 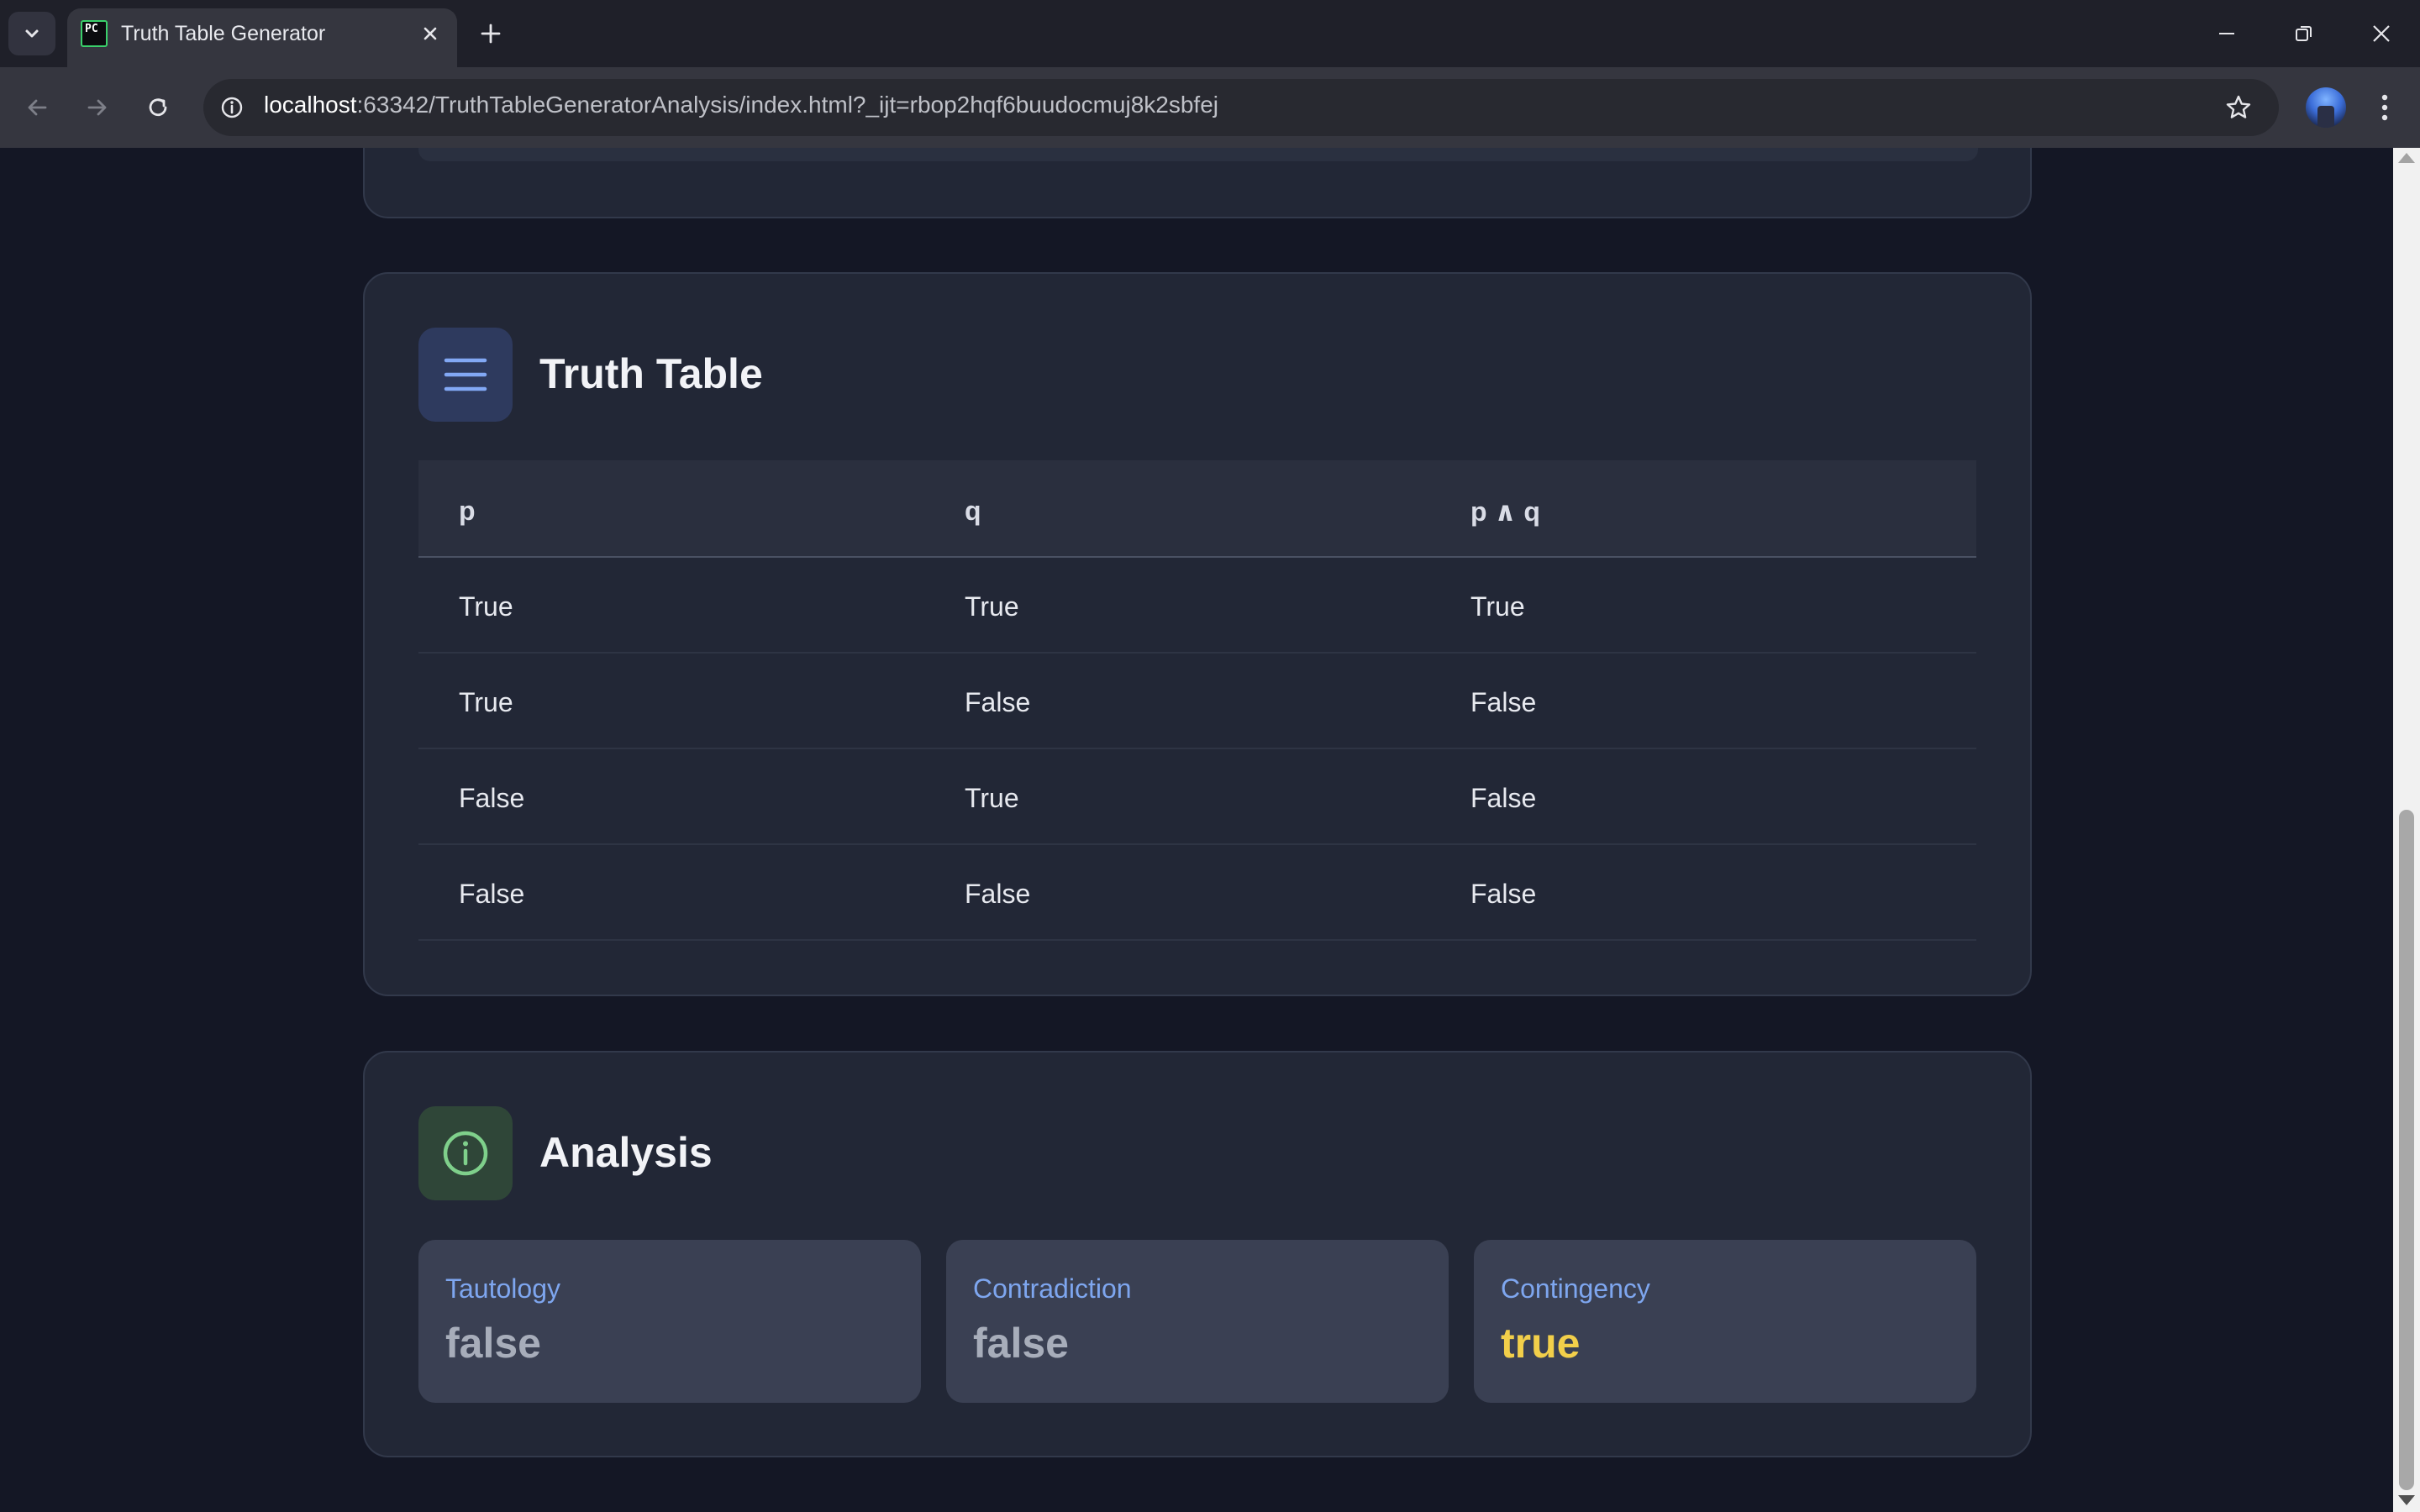 What do you see at coordinates (1197, 509) in the screenshot?
I see `table-header` at bounding box center [1197, 509].